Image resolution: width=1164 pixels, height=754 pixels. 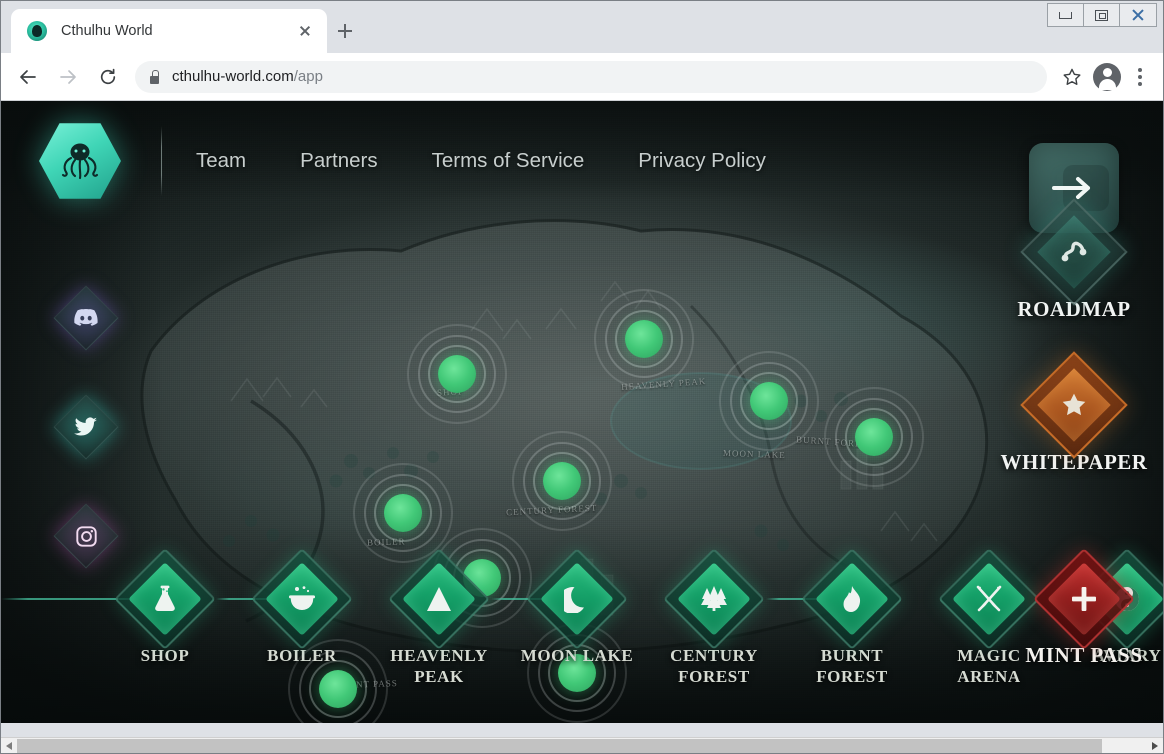 I want to click on reload-button, so click(x=108, y=77).